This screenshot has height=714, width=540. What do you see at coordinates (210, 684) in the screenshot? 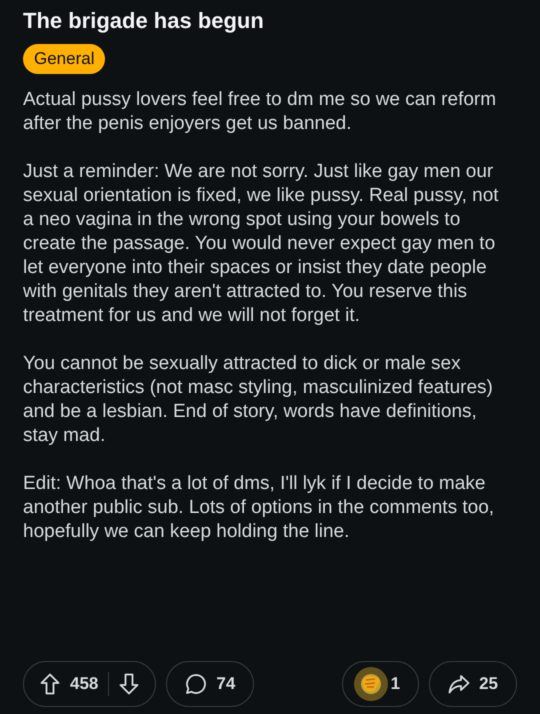
I see `comments-button: 74` at bounding box center [210, 684].